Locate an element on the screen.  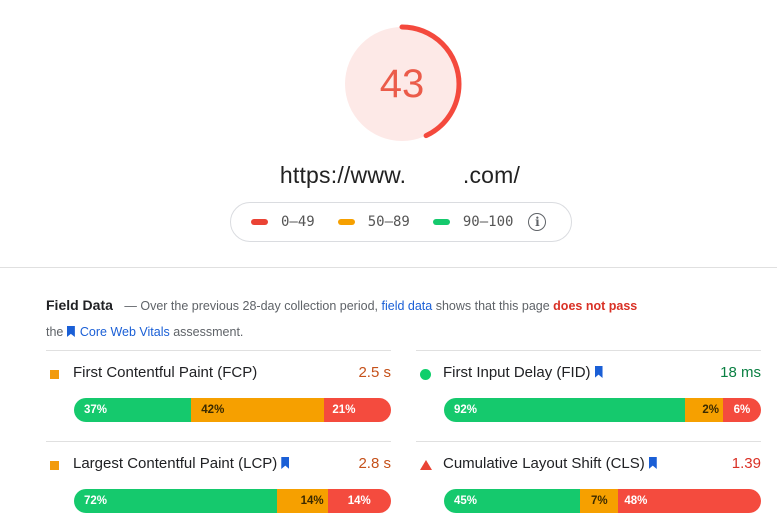
good-segment: 92% is located at coordinates (564, 410).